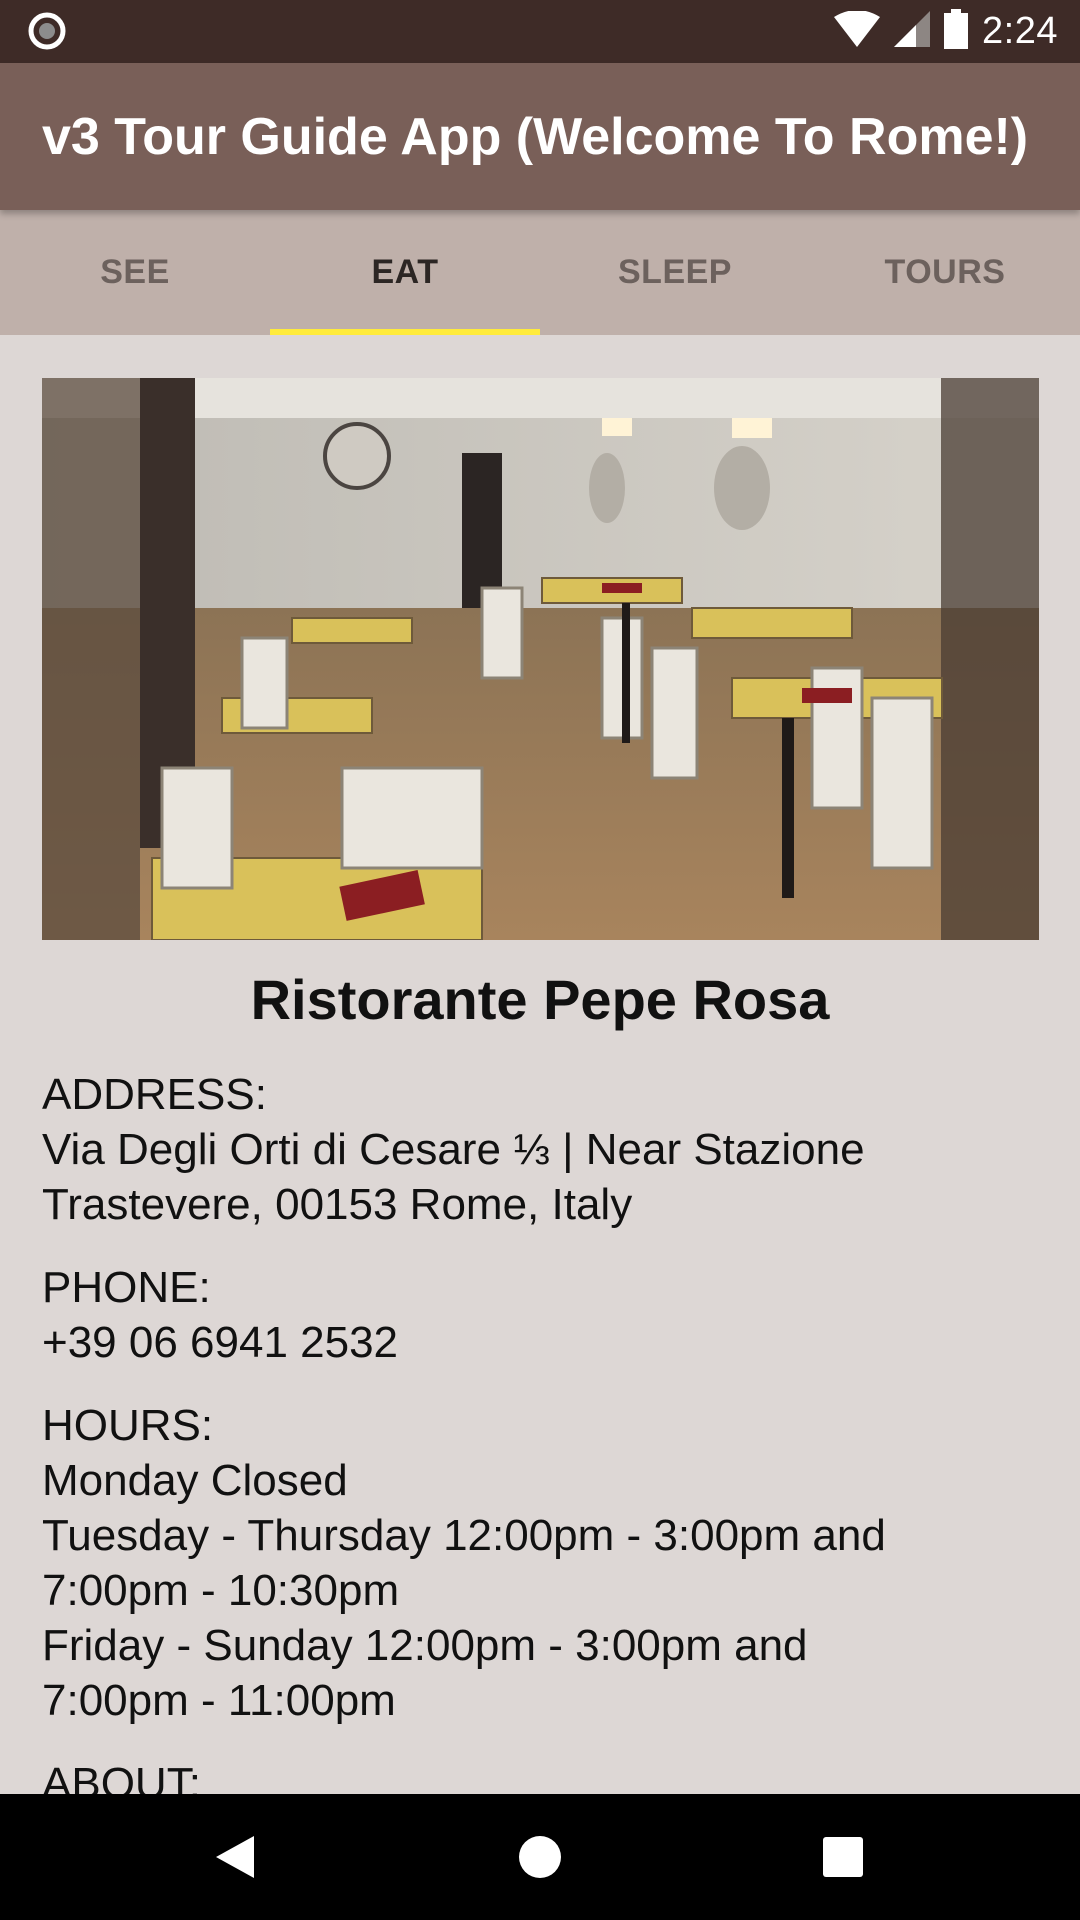  Describe the element at coordinates (405, 272) in the screenshot. I see `tab-eat: EAT` at that location.